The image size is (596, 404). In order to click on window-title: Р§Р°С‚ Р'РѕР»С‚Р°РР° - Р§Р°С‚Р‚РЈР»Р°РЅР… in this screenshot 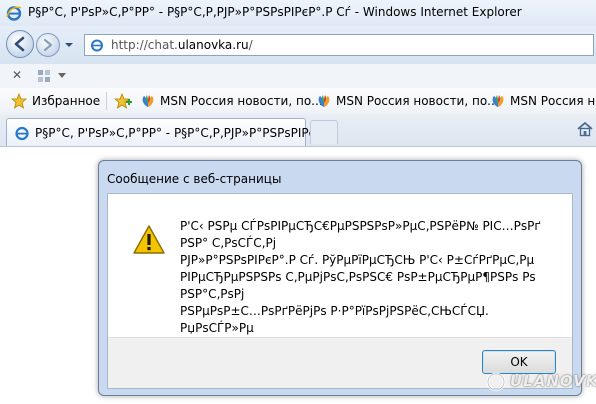, I will do `click(275, 12)`.